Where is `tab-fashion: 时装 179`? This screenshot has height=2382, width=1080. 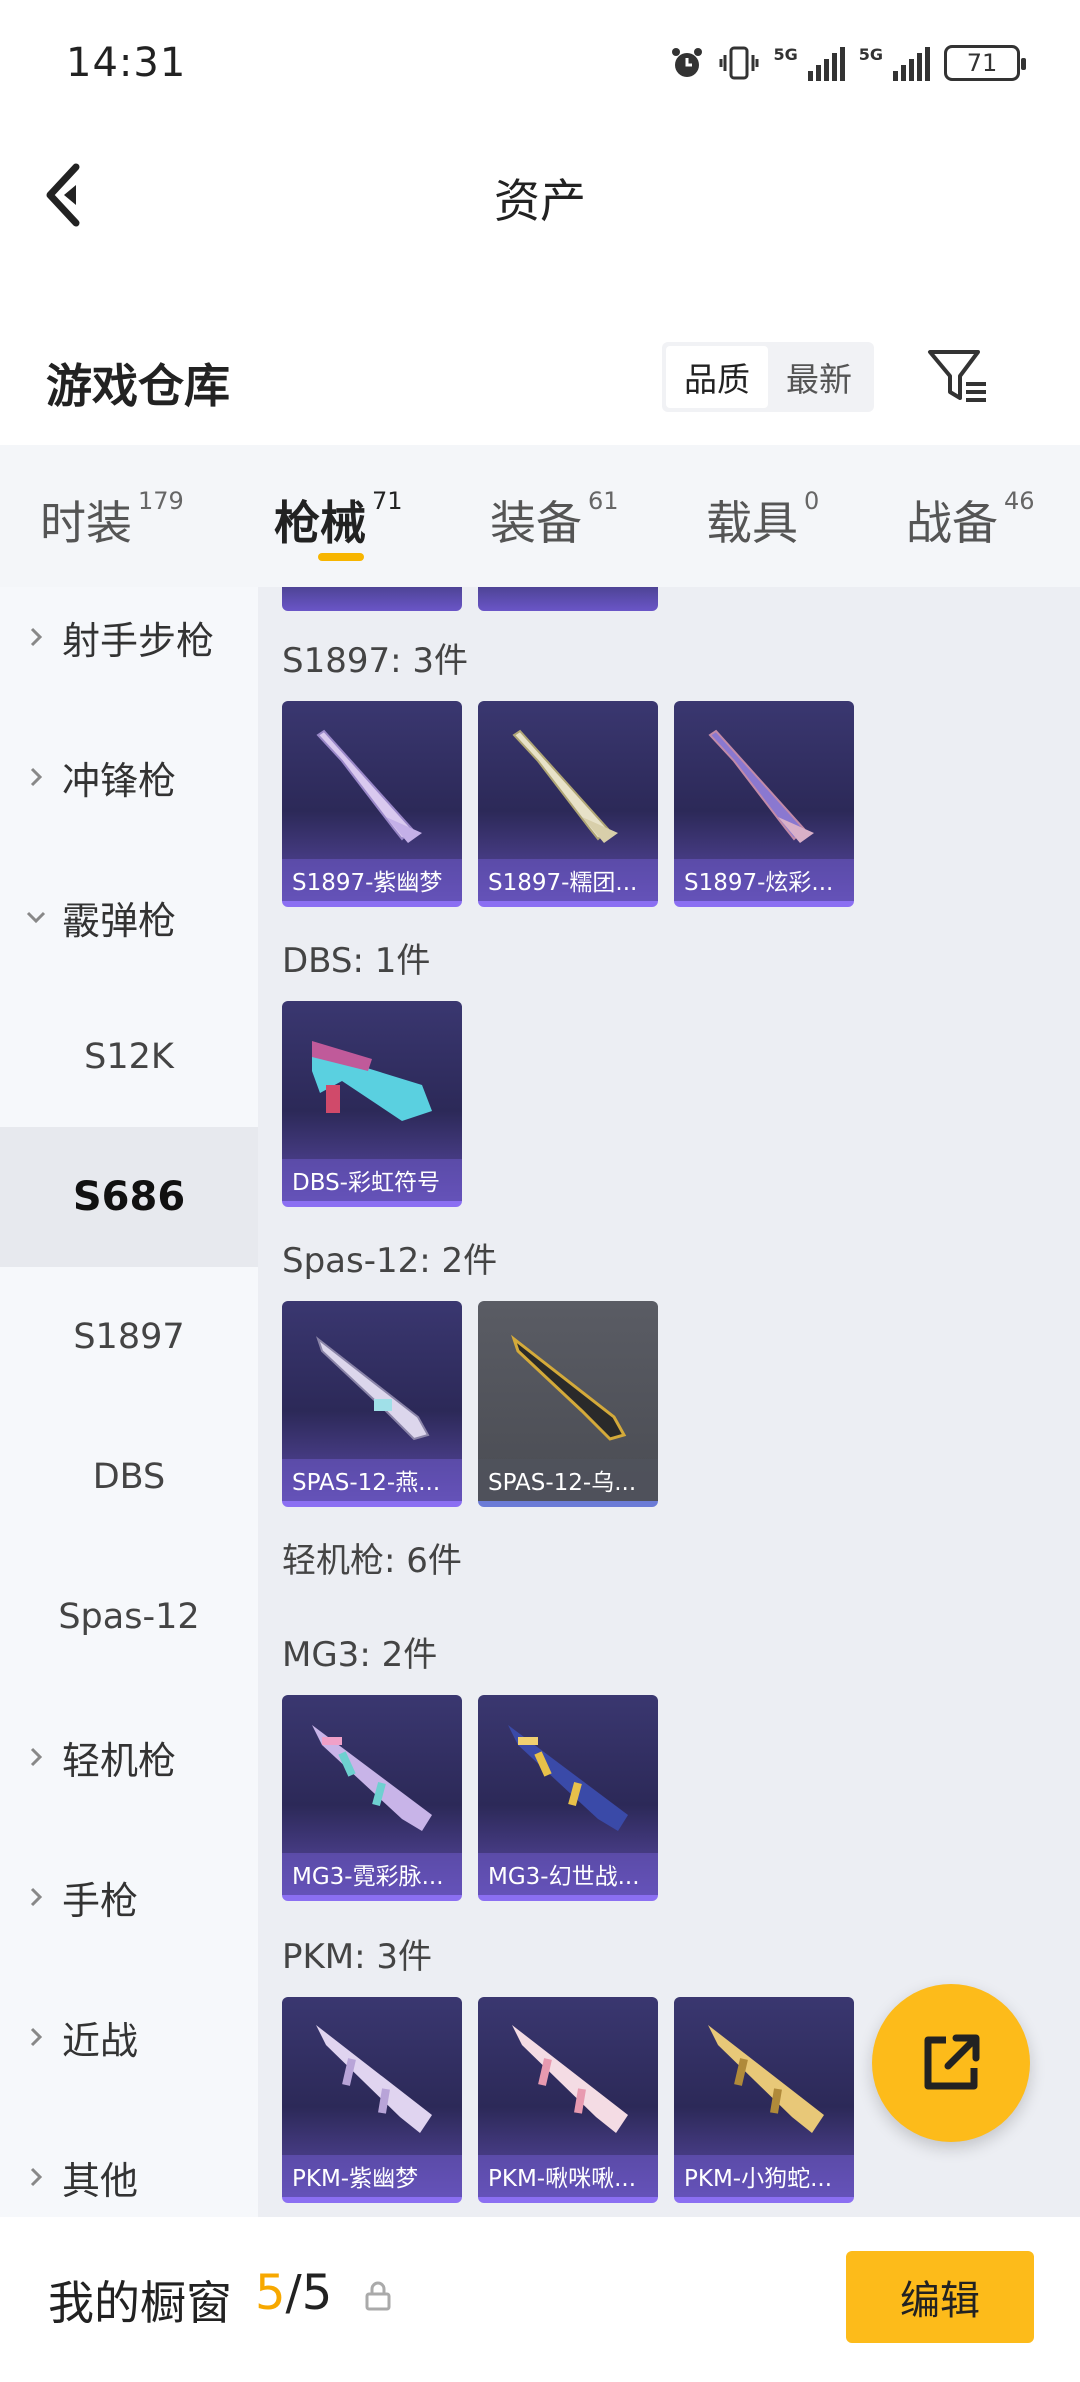
tab-fashion: 时装 179 is located at coordinates (112, 520).